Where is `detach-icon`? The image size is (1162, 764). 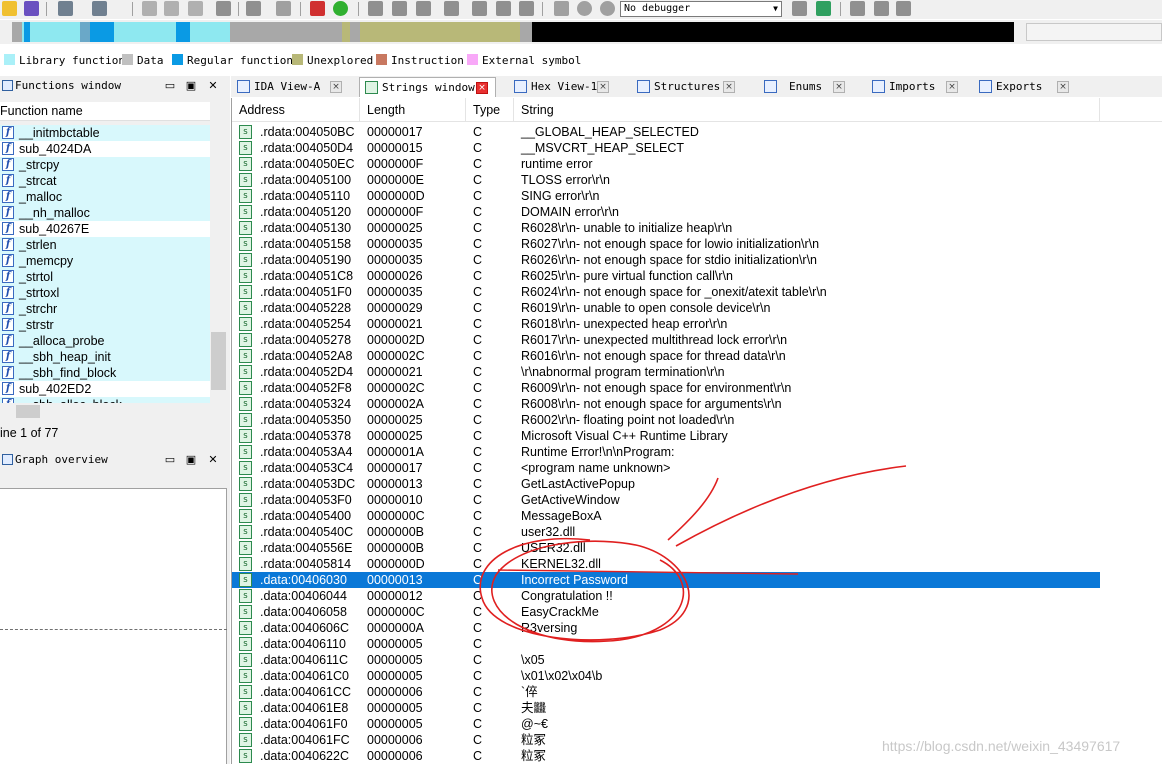 detach-icon is located at coordinates (823, 8).